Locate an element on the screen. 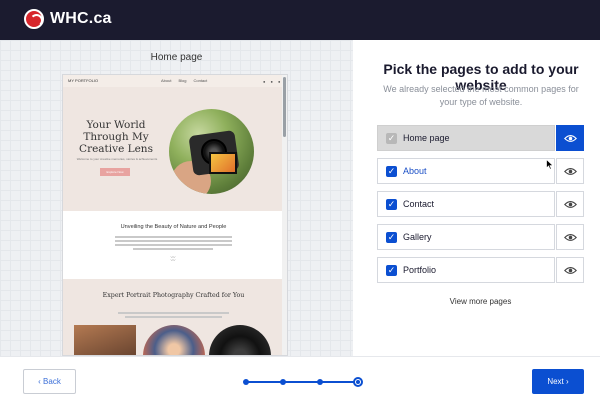 The width and height of the screenshot is (600, 405). preview-title: Home page is located at coordinates (176, 57).